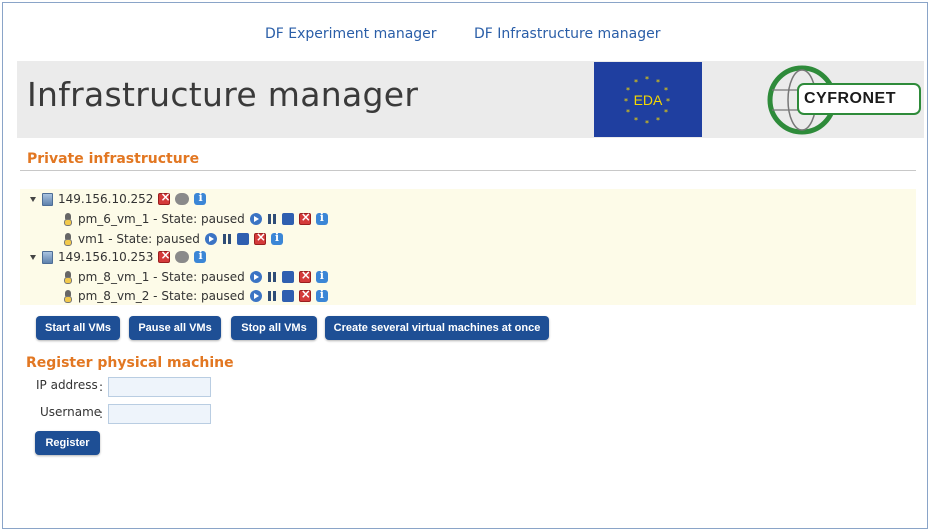 The image size is (932, 531). I want to click on page-title: Infrastructure manager, so click(223, 94).